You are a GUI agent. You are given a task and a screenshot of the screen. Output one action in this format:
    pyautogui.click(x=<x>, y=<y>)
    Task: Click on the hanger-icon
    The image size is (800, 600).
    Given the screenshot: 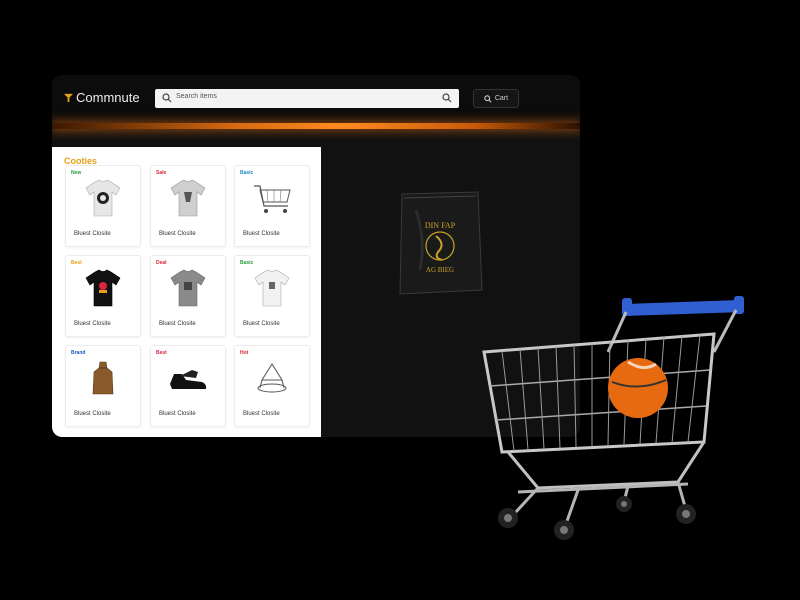 What is the action you would take?
    pyautogui.click(x=272, y=378)
    